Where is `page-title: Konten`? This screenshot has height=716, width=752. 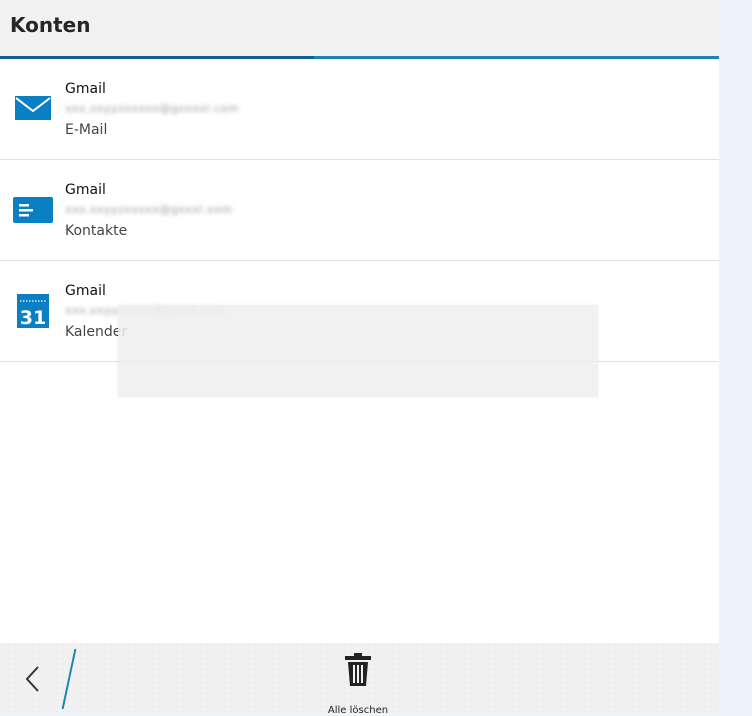 page-title: Konten is located at coordinates (50, 25).